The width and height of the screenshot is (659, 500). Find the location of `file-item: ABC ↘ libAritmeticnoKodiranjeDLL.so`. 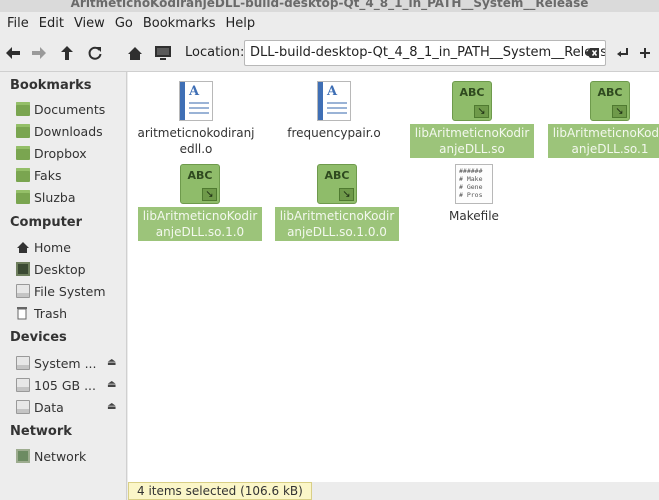

file-item: ABC ↘ libAritmeticnoKodiranjeDLL.so is located at coordinates (472, 119).